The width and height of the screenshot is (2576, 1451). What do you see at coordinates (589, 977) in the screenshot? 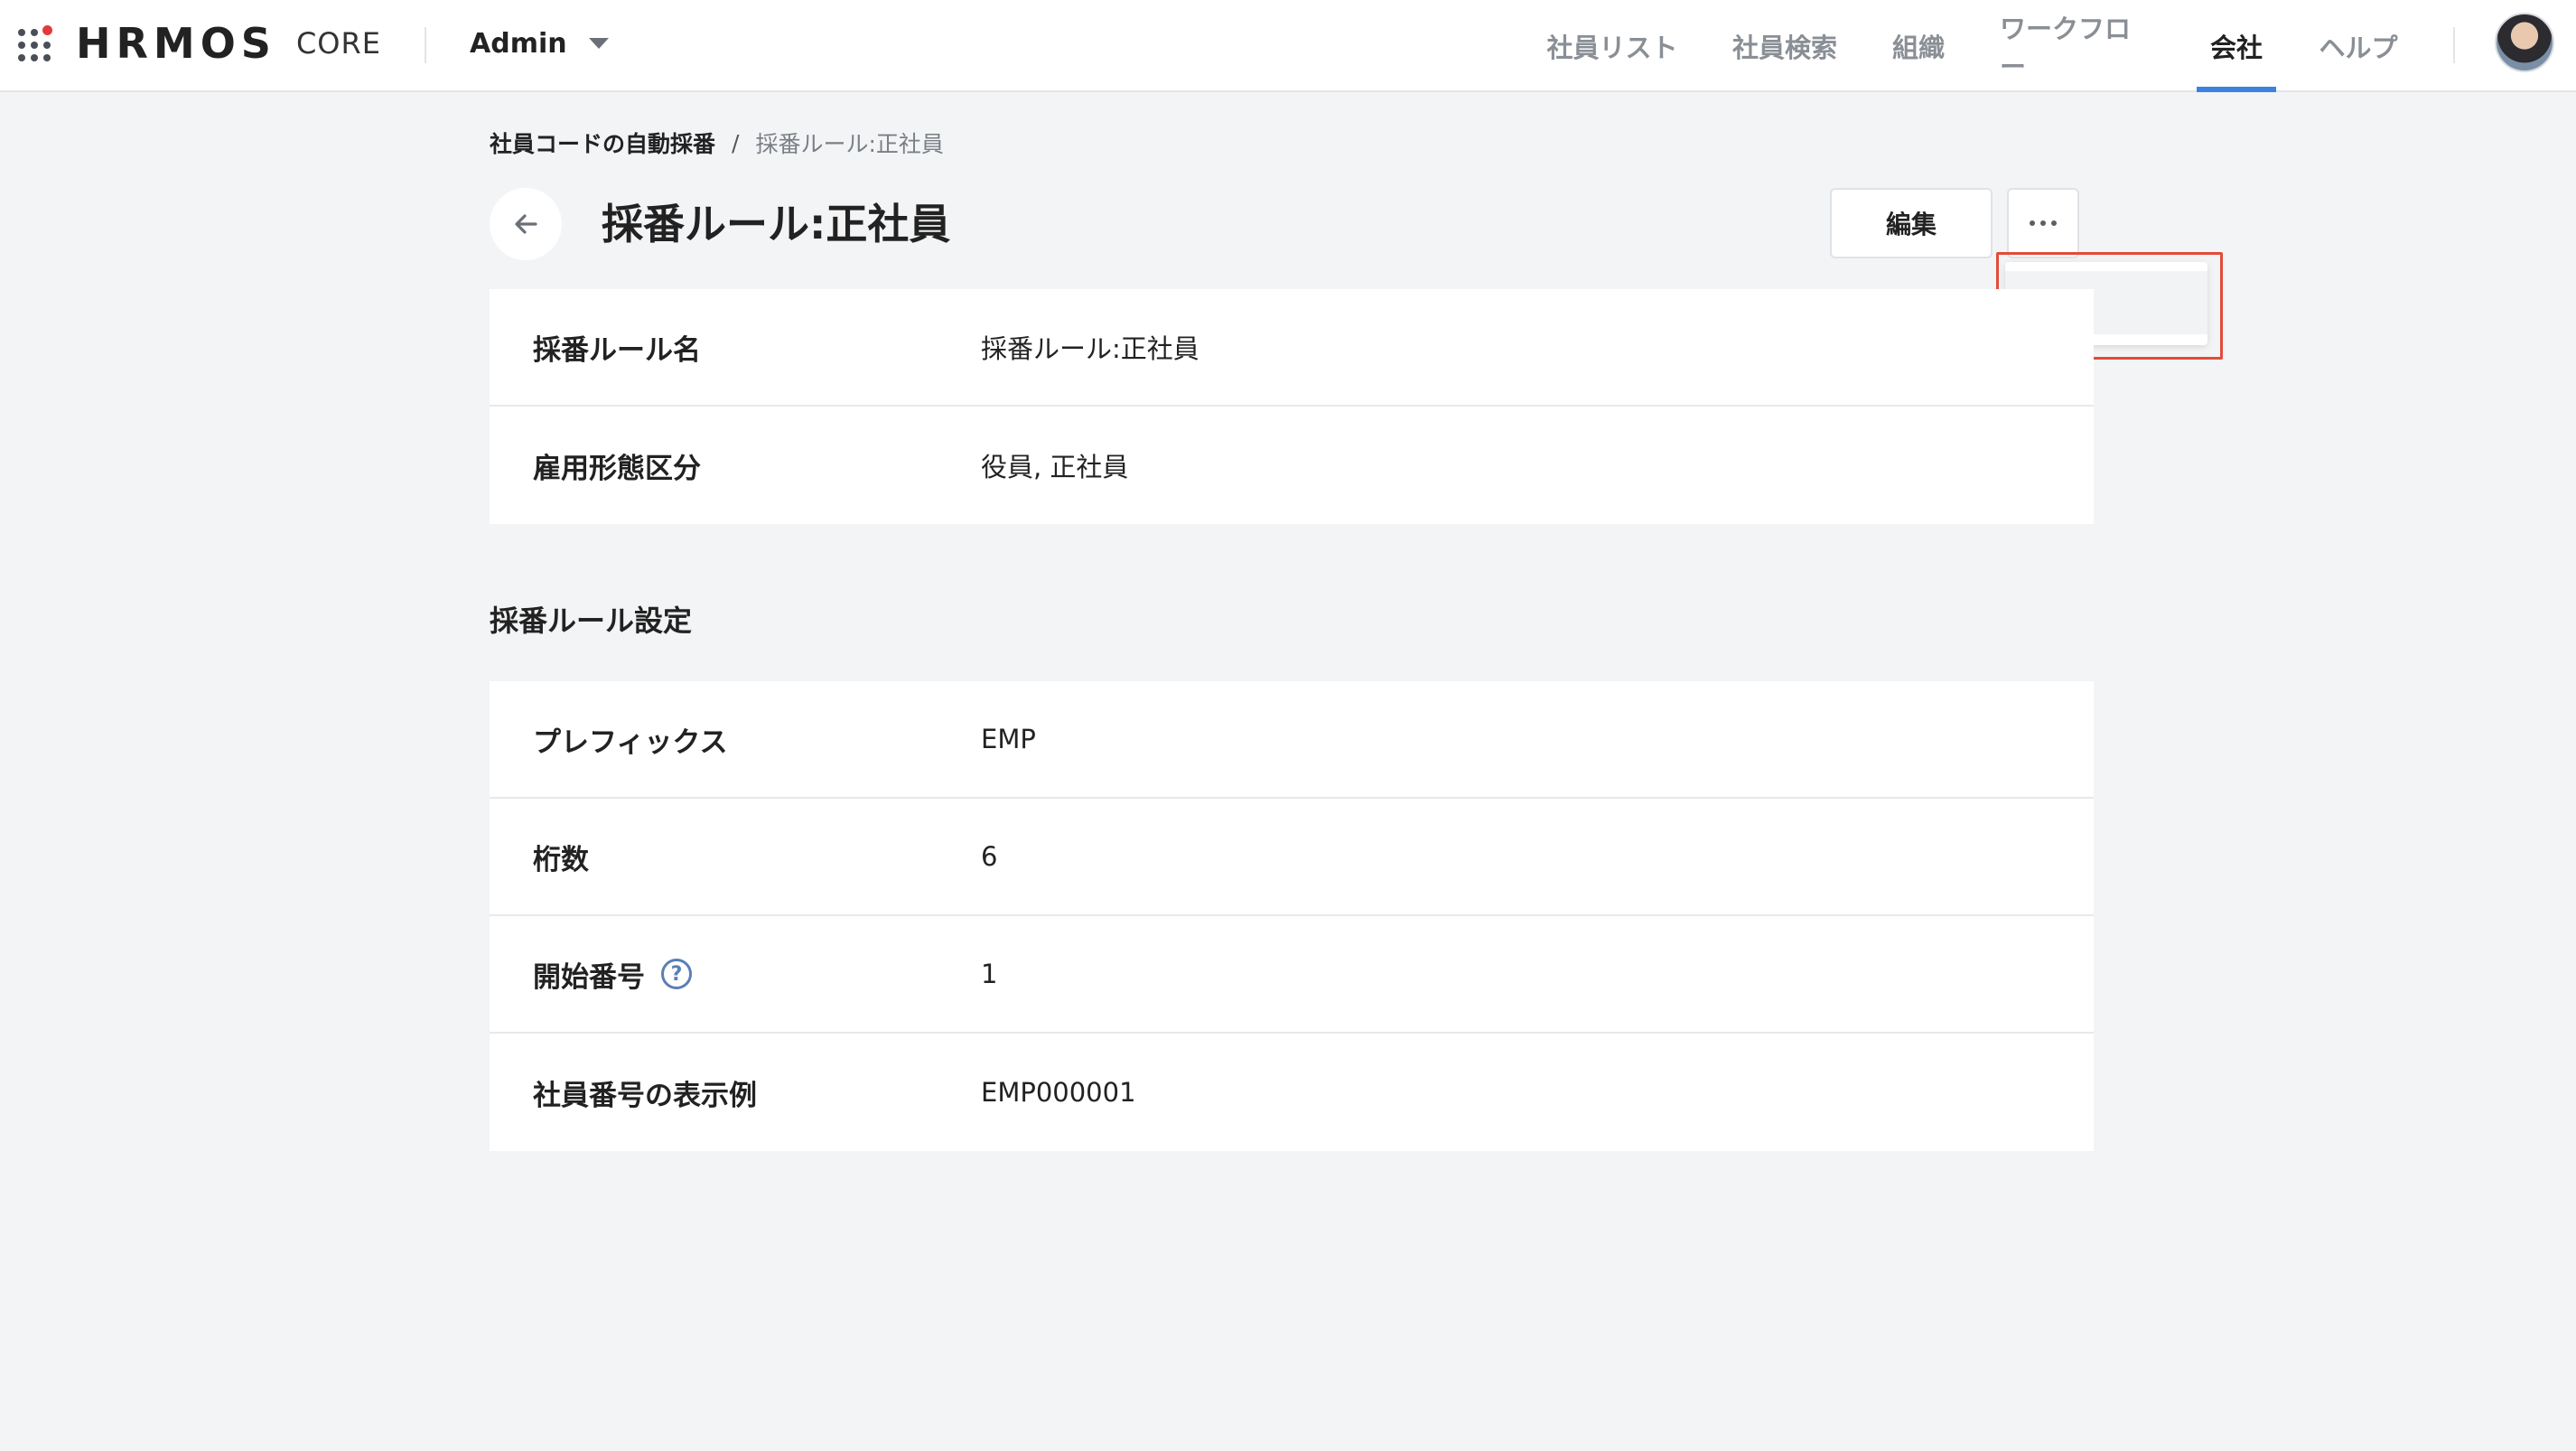
I see `row-label-text: 開始番号` at bounding box center [589, 977].